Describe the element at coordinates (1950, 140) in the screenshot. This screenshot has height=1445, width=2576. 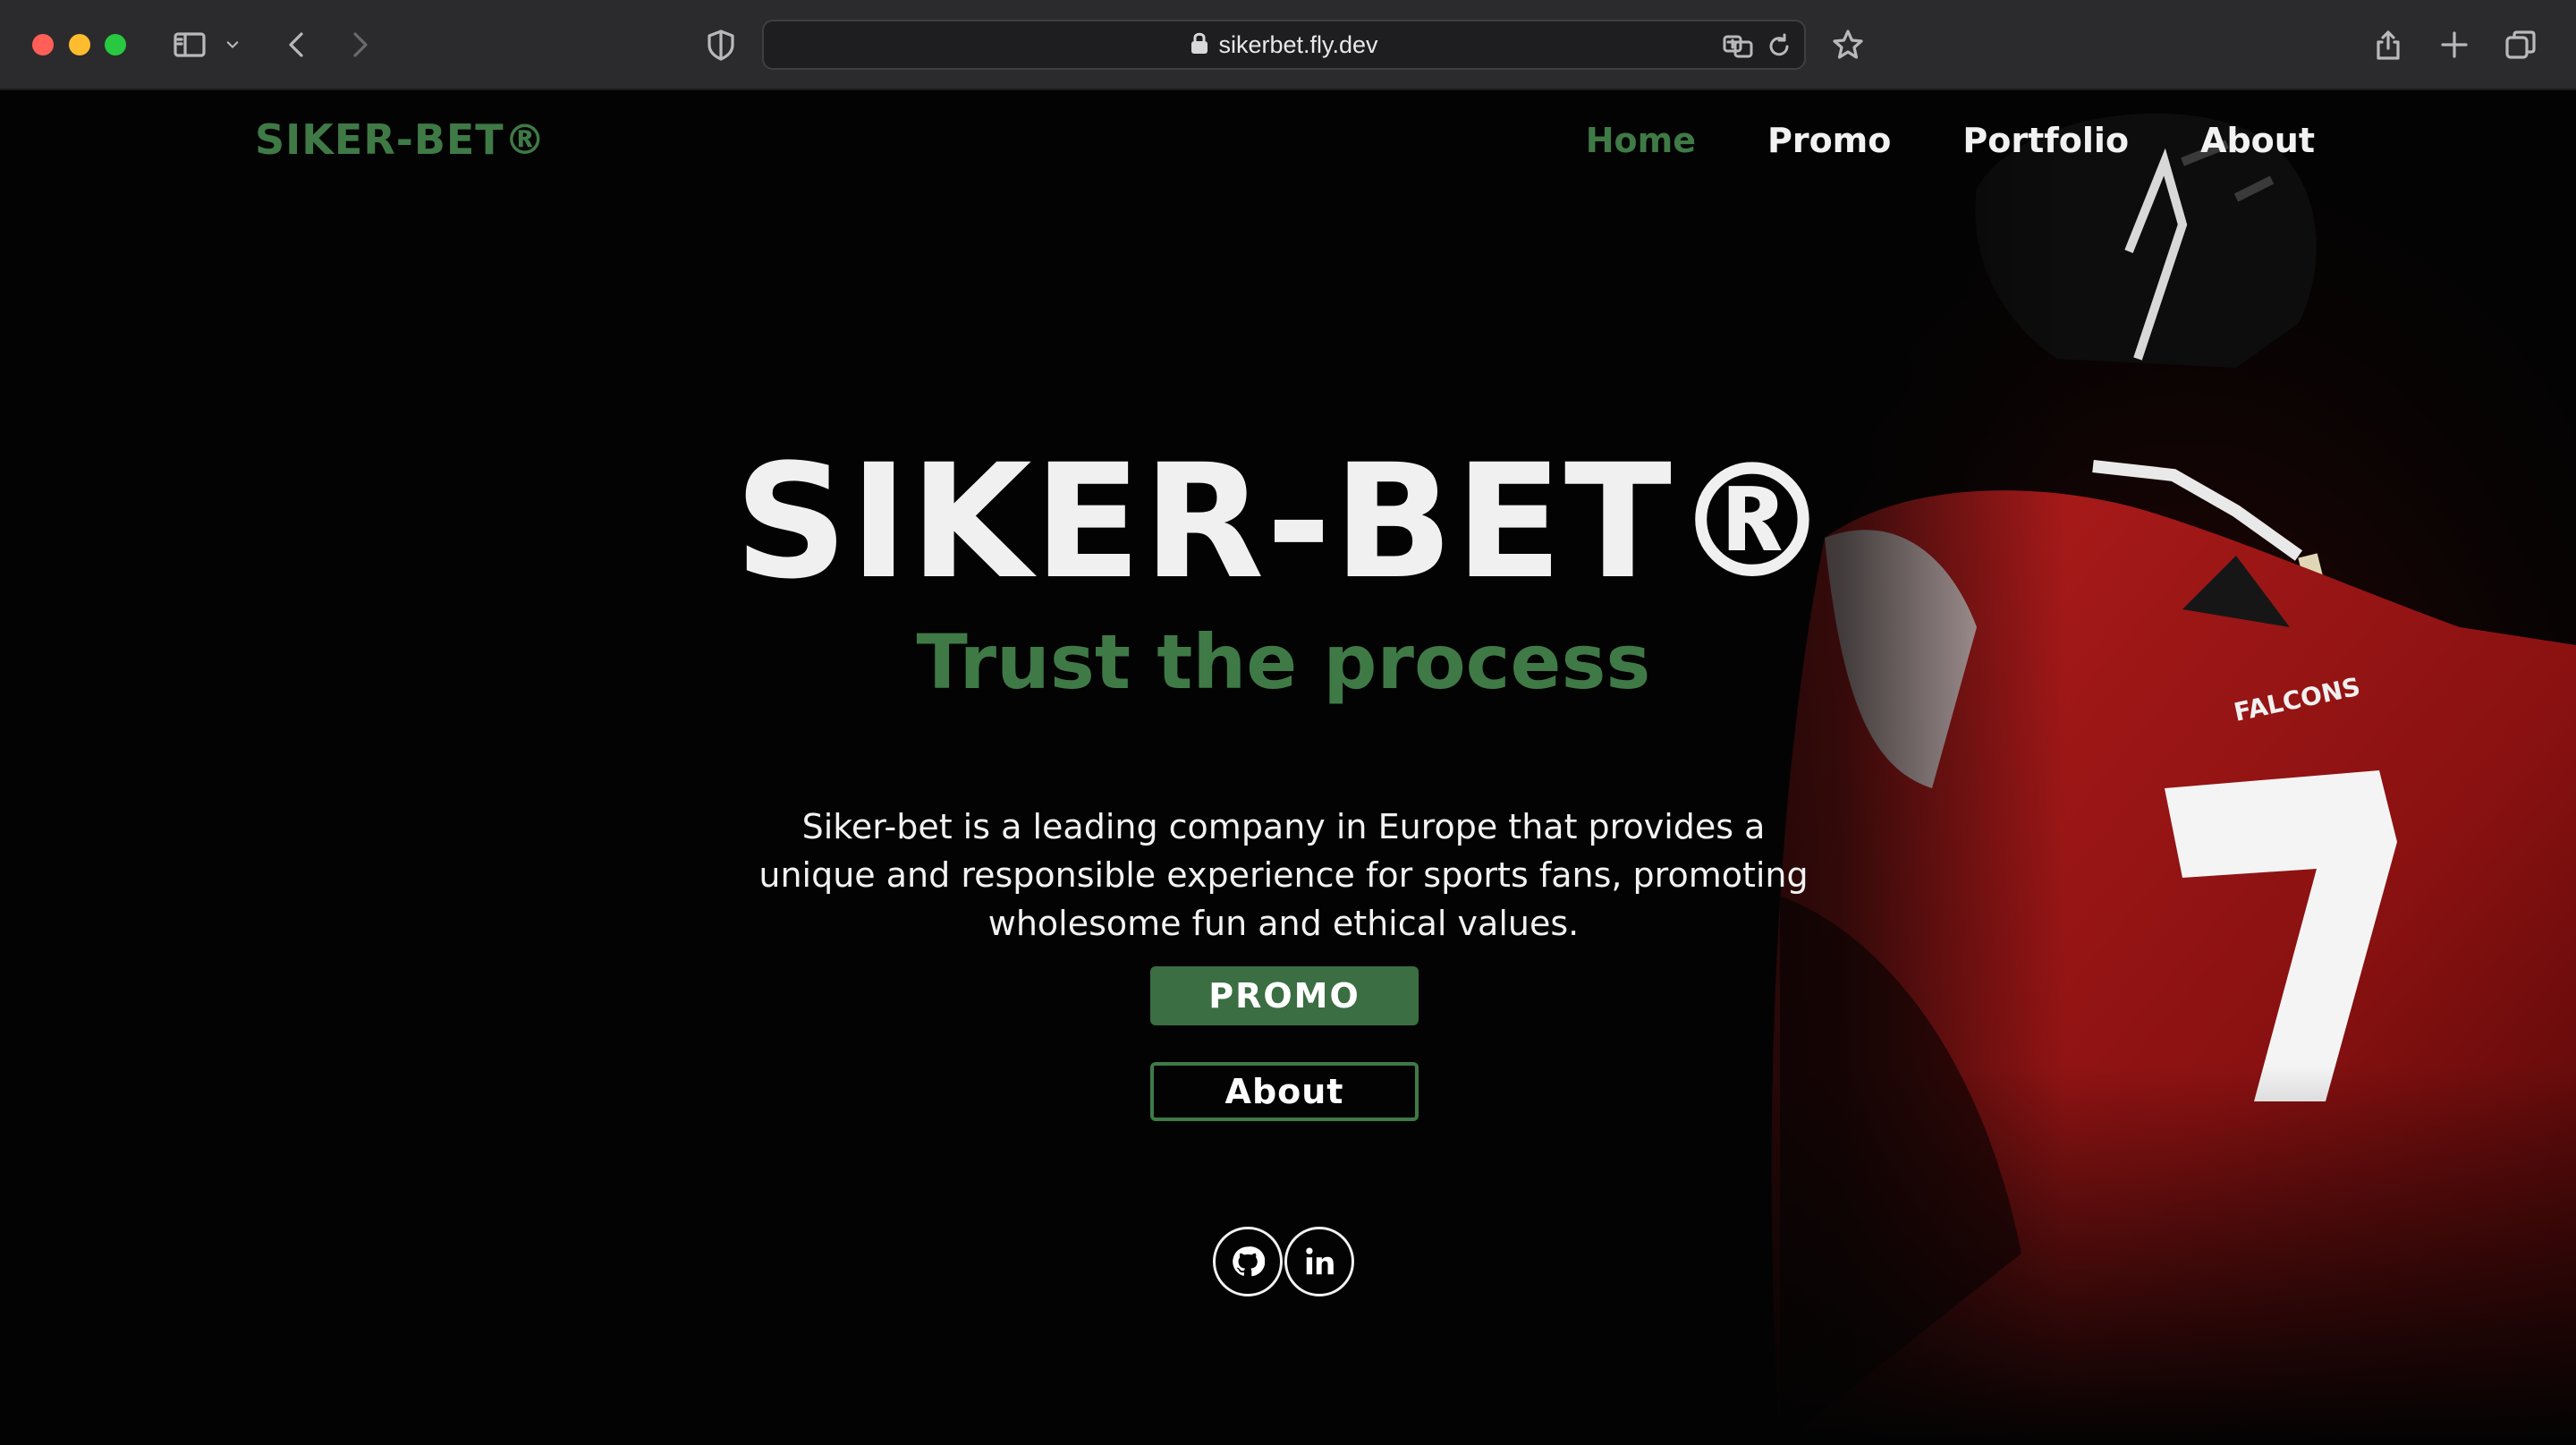
I see `main-nav: Home Promo Portfolio About` at that location.